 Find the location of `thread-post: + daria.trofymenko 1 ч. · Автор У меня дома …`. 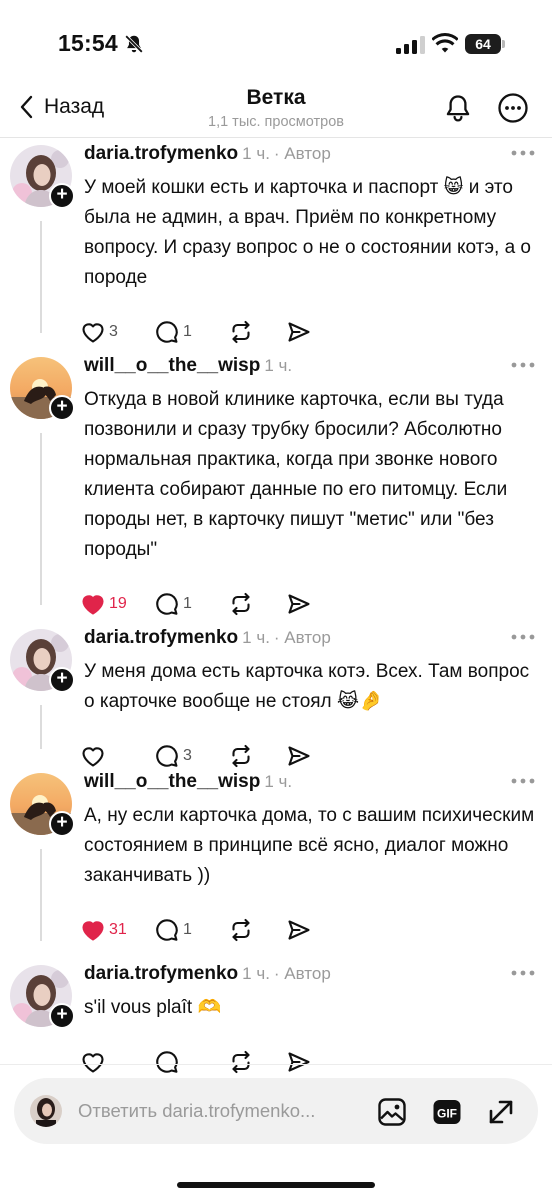

thread-post: + daria.trofymenko 1 ч. · Автор У меня дома … is located at coordinates (276, 696).